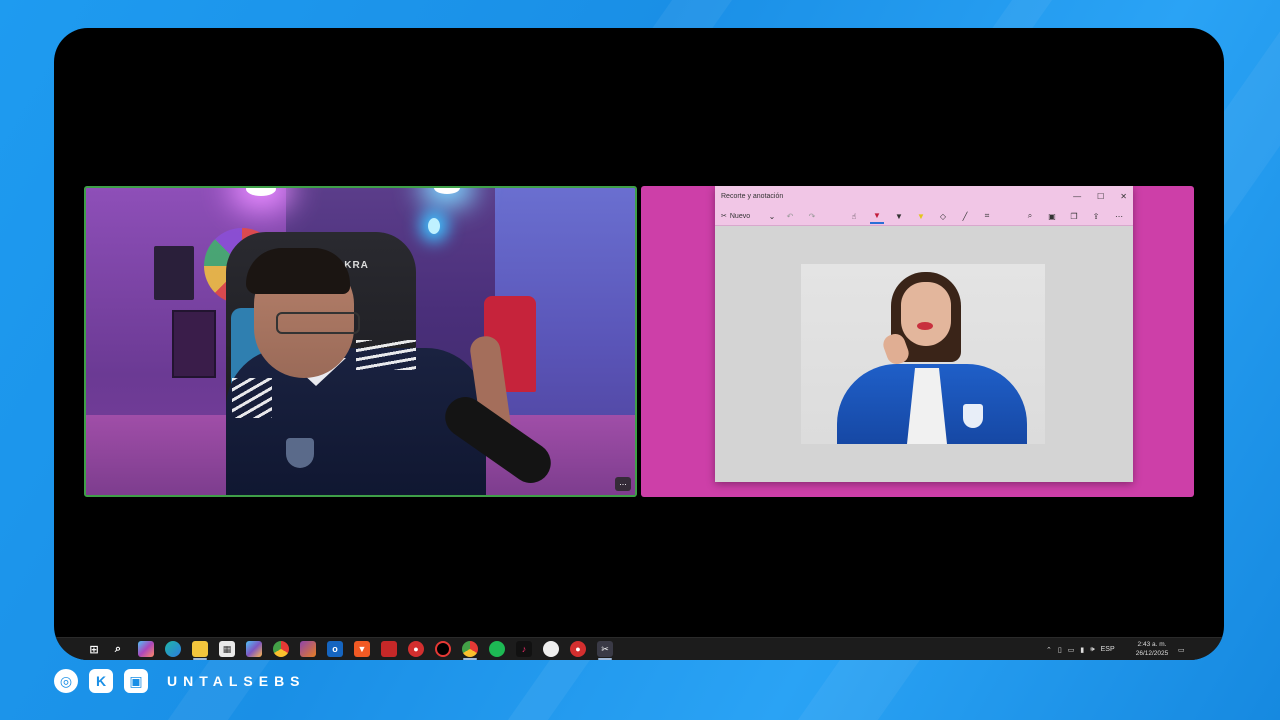 This screenshot has height=720, width=1280. I want to click on twitch-icon: ▣, so click(136, 681).